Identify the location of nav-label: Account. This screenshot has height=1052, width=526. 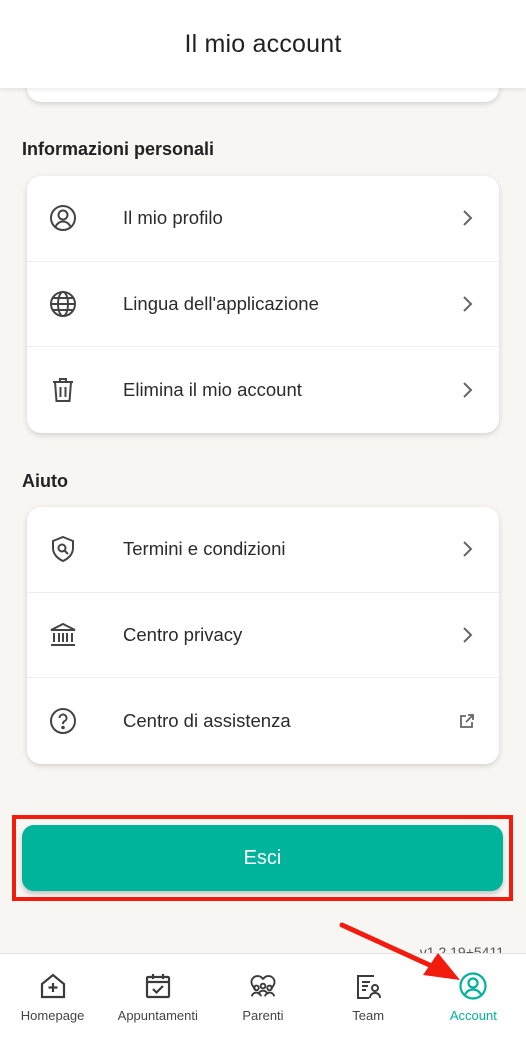
(473, 1015).